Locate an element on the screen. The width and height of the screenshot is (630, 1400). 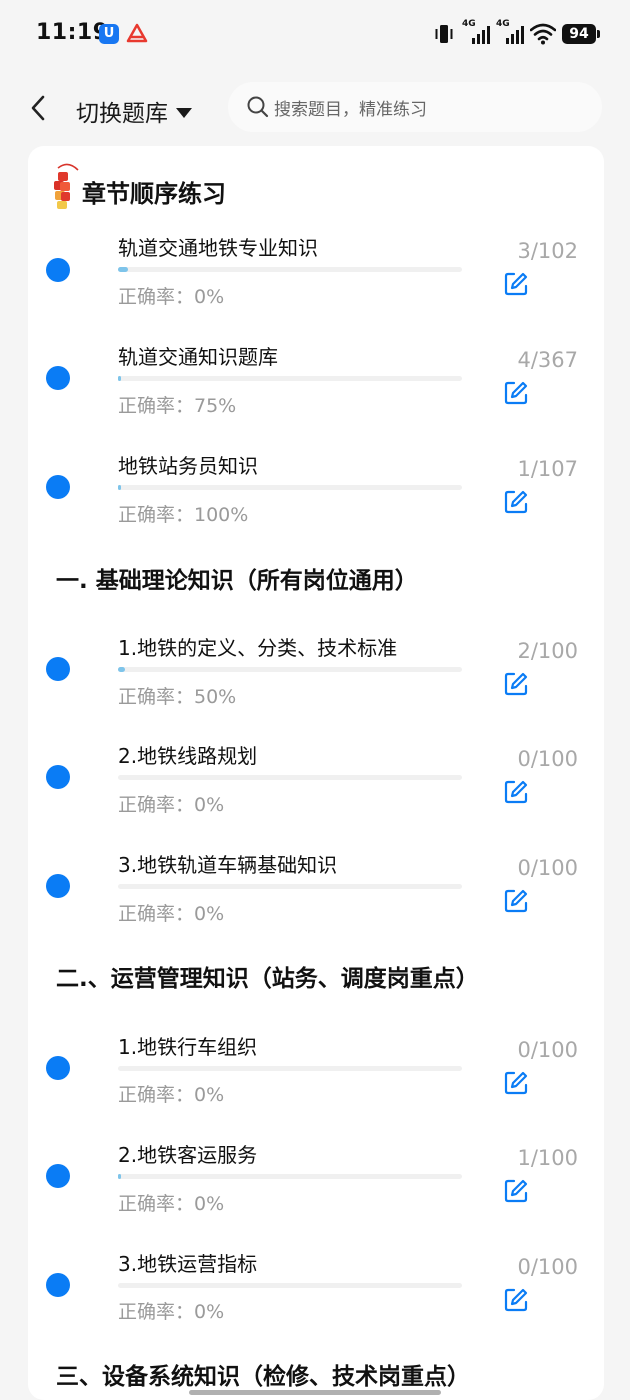
wifi-icon is located at coordinates (543, 34).